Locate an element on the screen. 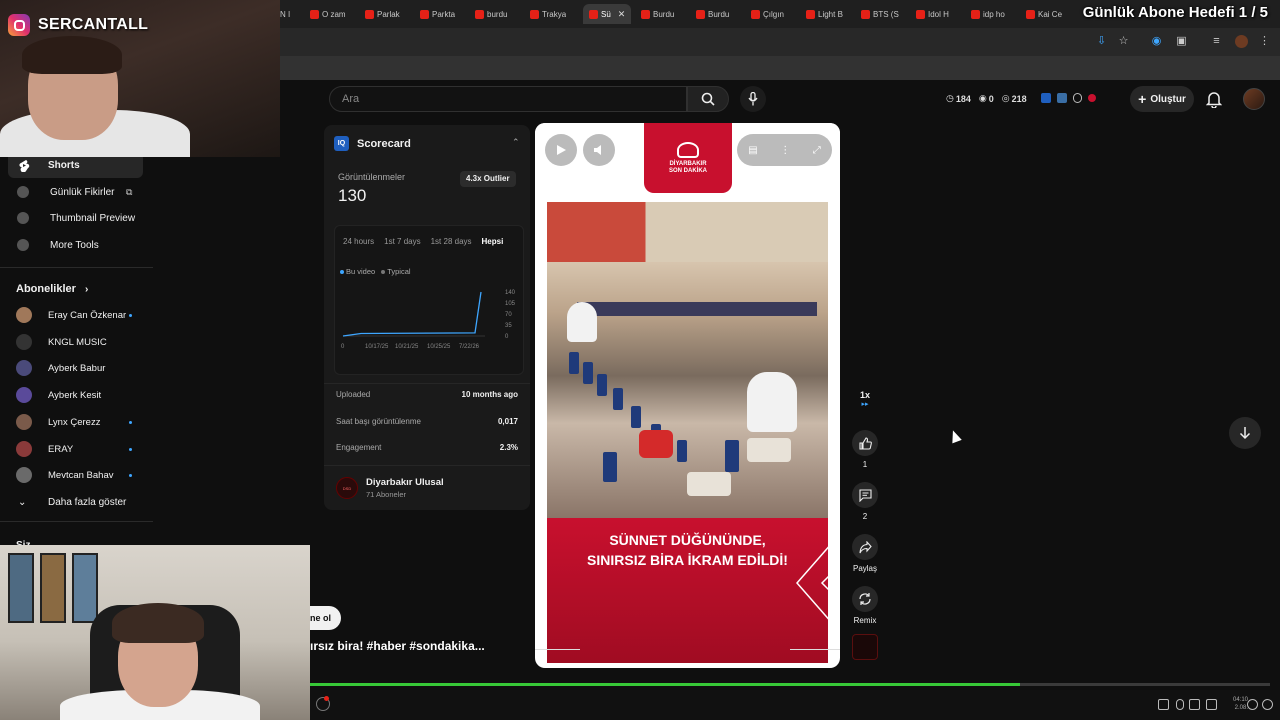 The height and width of the screenshot is (720, 1280). fullscreen-icon: ⤢ is located at coordinates (817, 150).